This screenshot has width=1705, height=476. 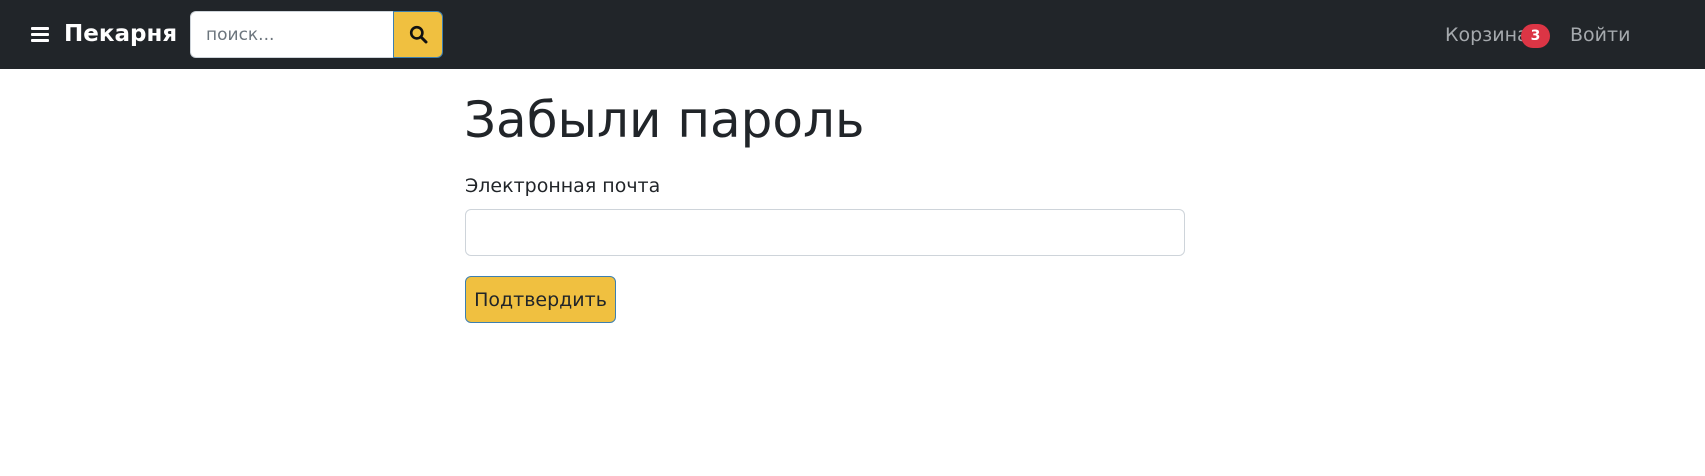 I want to click on login-link: Войти, so click(x=1600, y=35).